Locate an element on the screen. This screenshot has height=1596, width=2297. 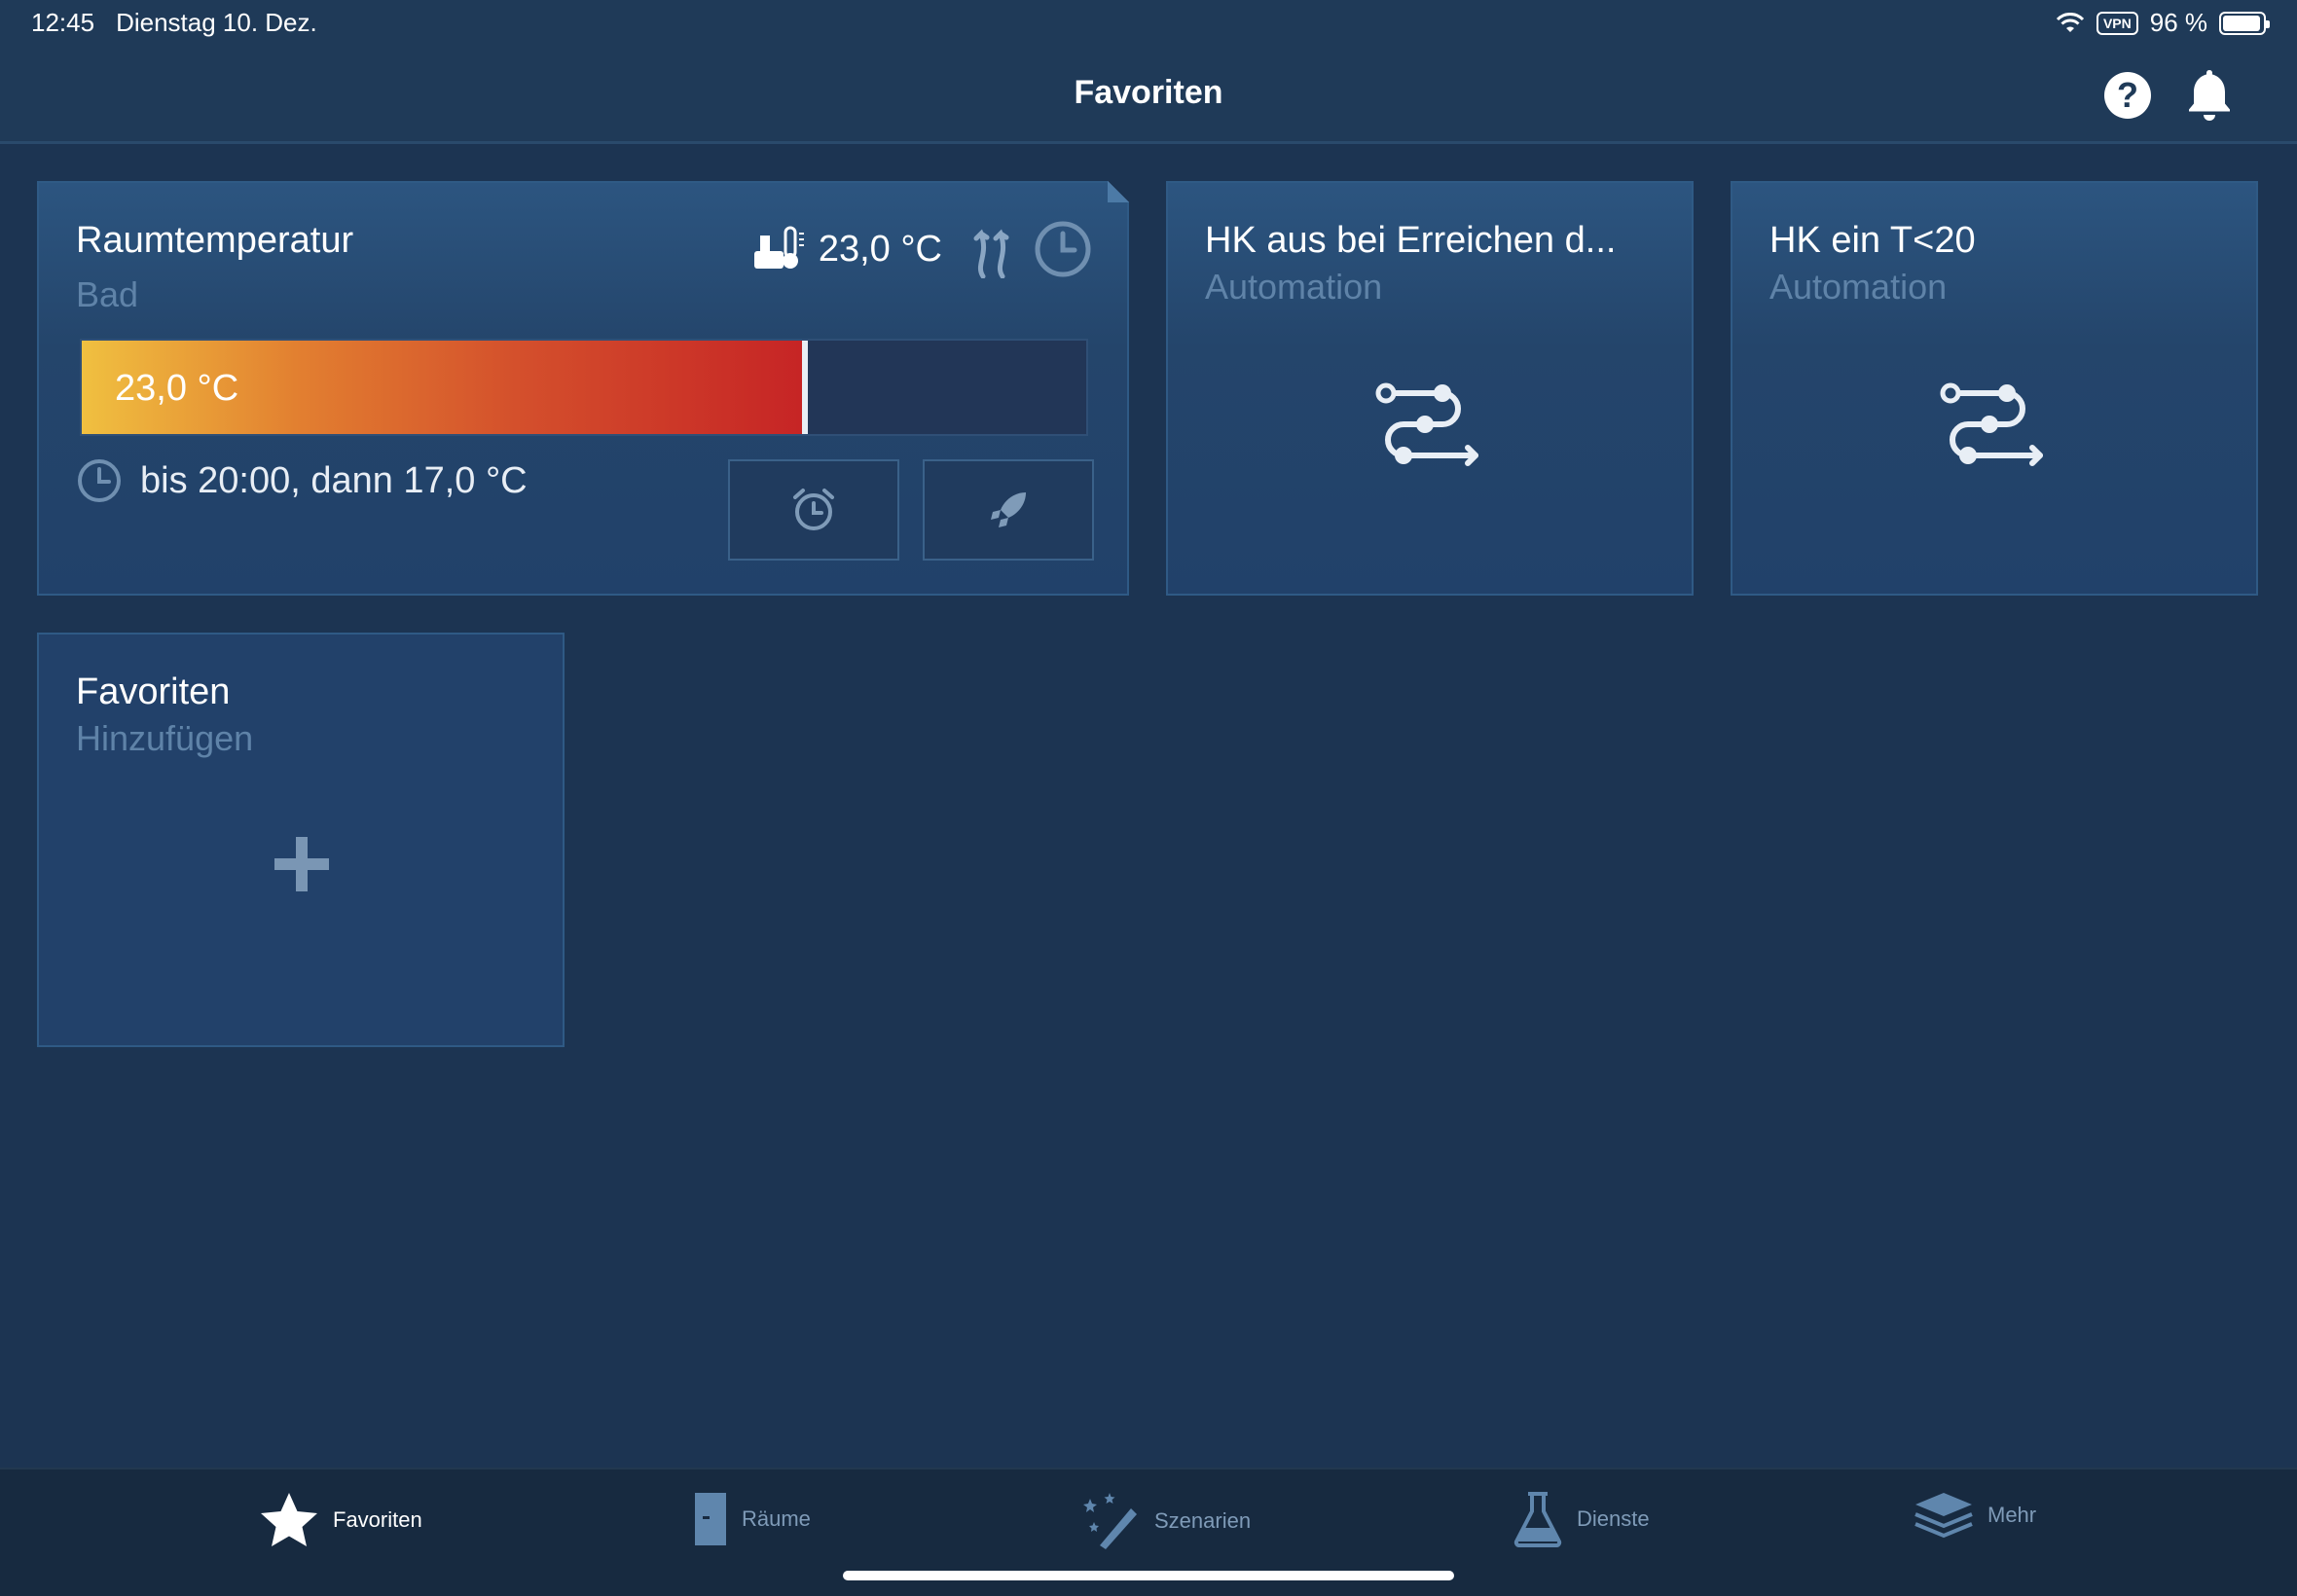
tab-dienste: Dienste is located at coordinates (1581, 1519).